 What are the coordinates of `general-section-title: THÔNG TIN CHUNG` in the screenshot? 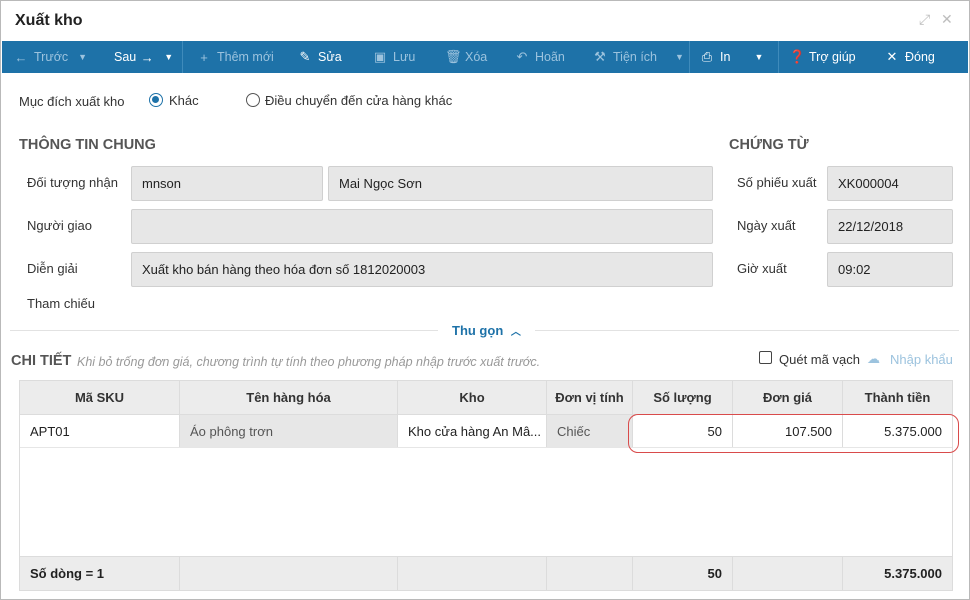 It's located at (87, 145).